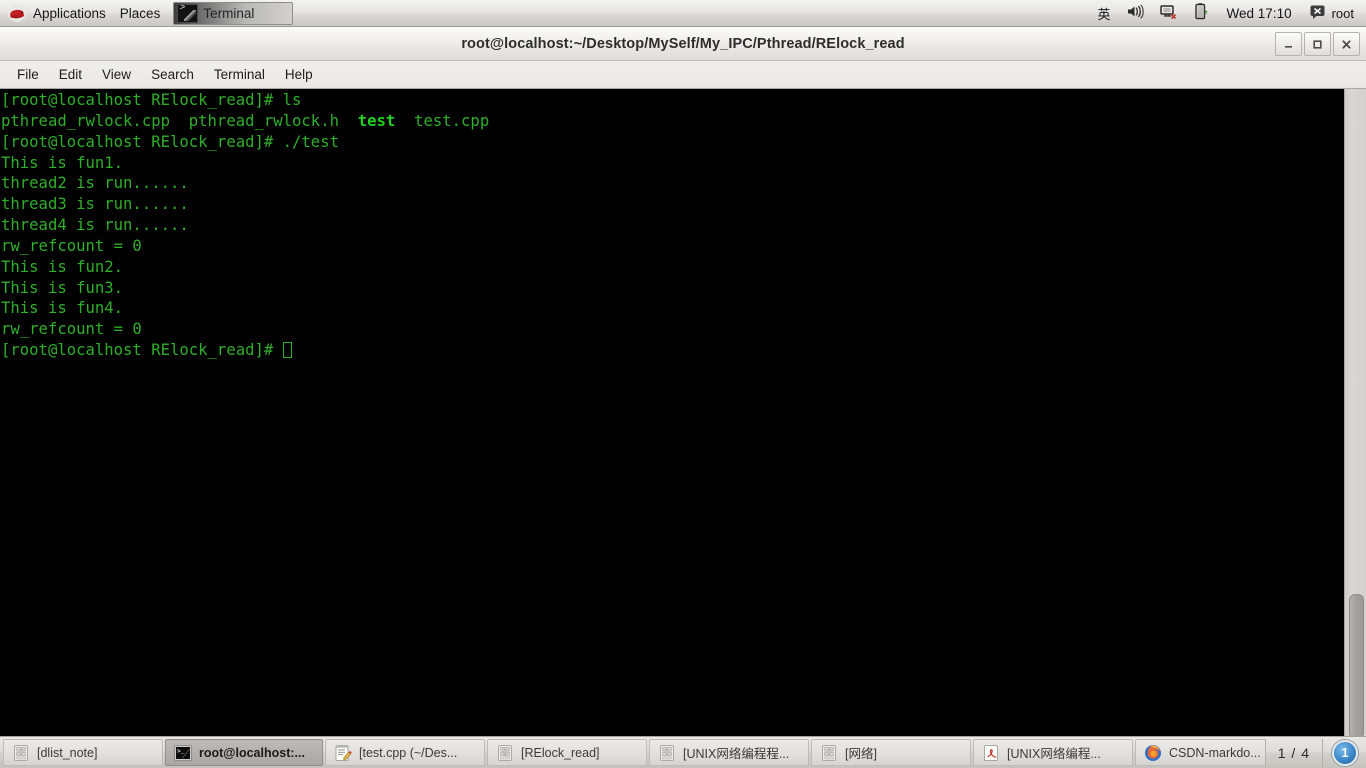 Image resolution: width=1366 pixels, height=768 pixels. I want to click on taskbar-item: [RElock_read], so click(567, 752).